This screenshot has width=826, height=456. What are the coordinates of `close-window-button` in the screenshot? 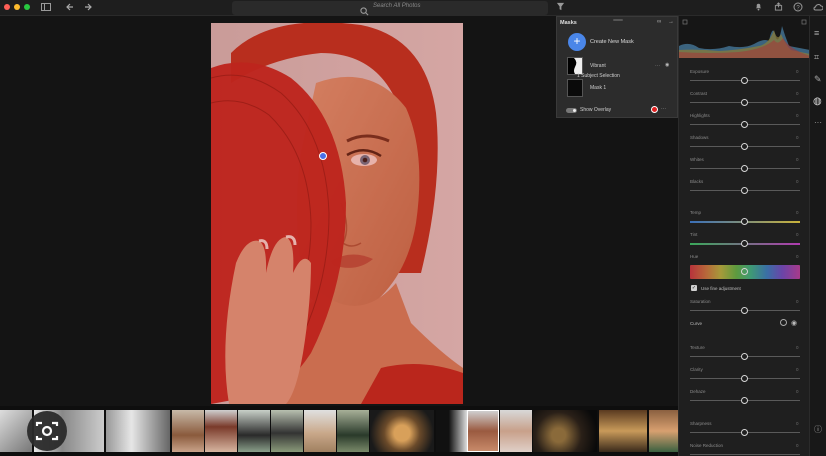 It's located at (7, 7).